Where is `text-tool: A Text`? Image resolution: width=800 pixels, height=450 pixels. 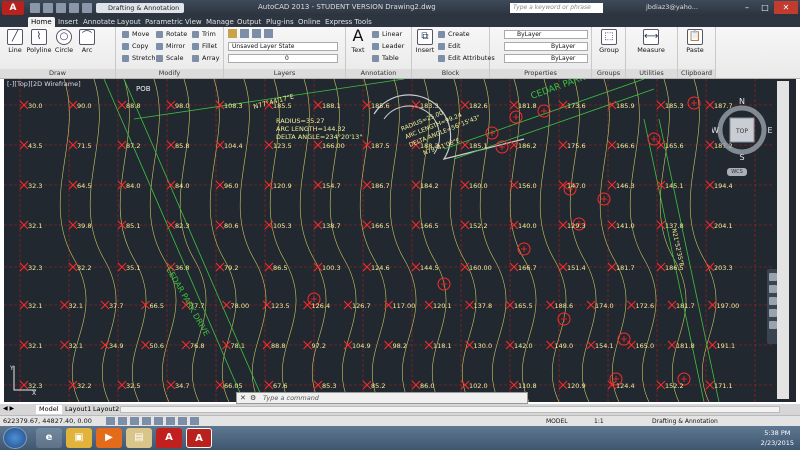
text-tool: A Text is located at coordinates (358, 41).